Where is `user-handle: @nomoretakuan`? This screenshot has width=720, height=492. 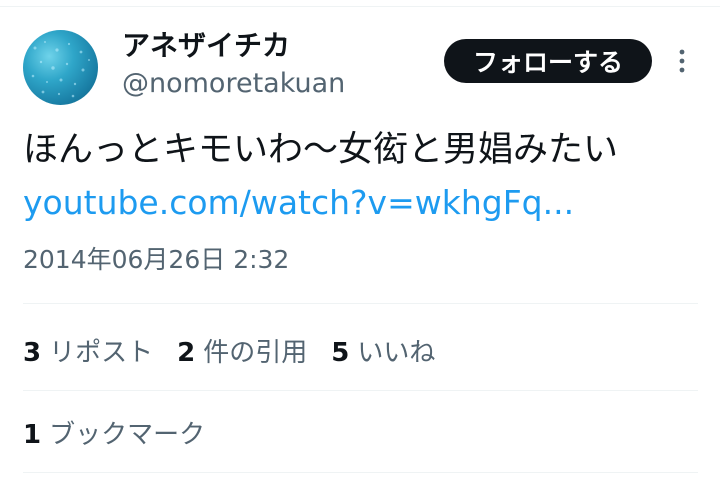
user-handle: @nomoretakuan is located at coordinates (233, 84).